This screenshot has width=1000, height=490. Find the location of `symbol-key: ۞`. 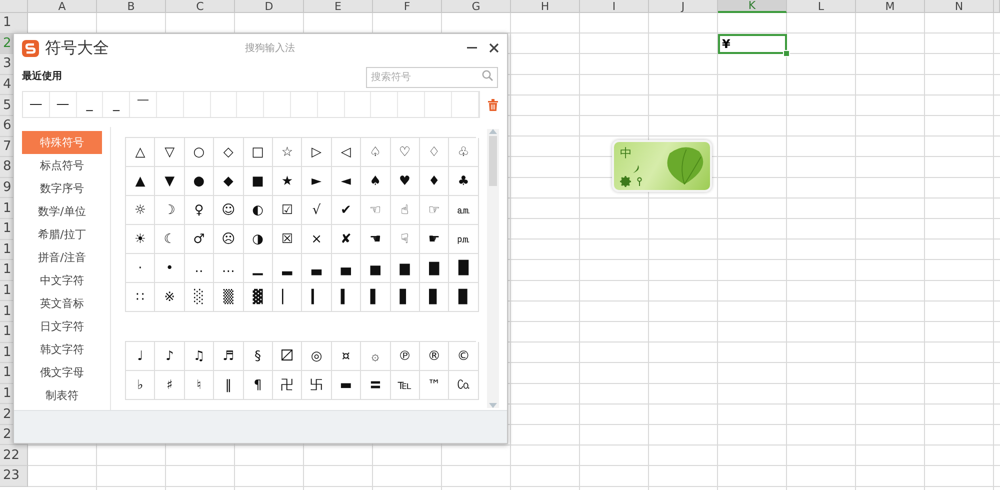

symbol-key: ۞ is located at coordinates (376, 356).